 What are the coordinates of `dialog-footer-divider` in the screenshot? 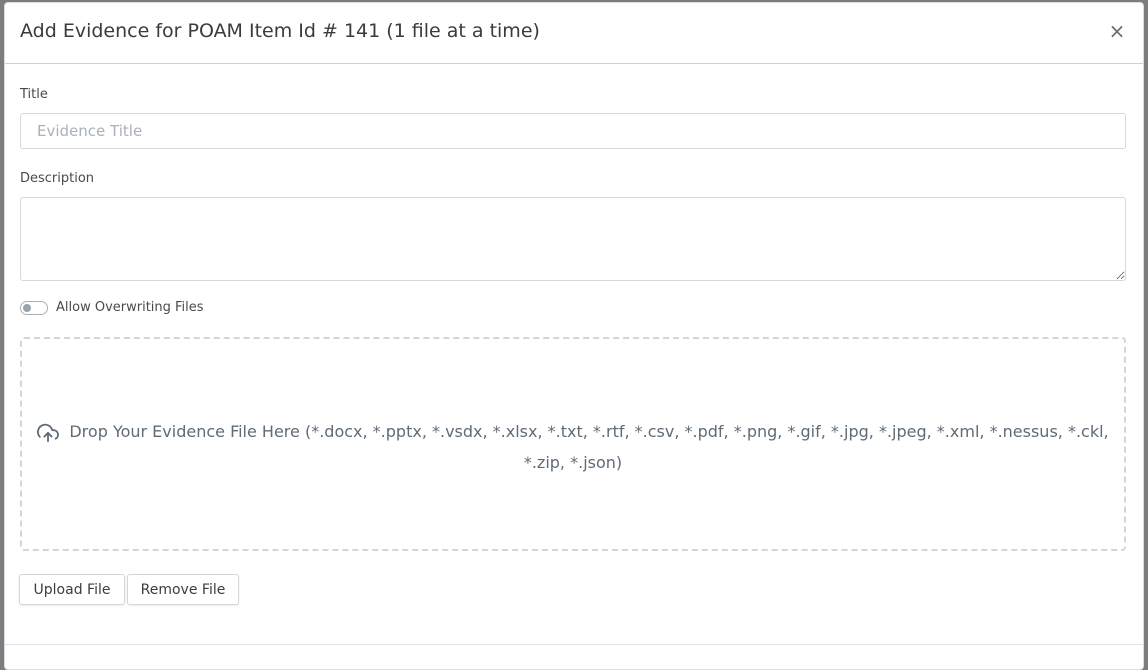 It's located at (574, 644).